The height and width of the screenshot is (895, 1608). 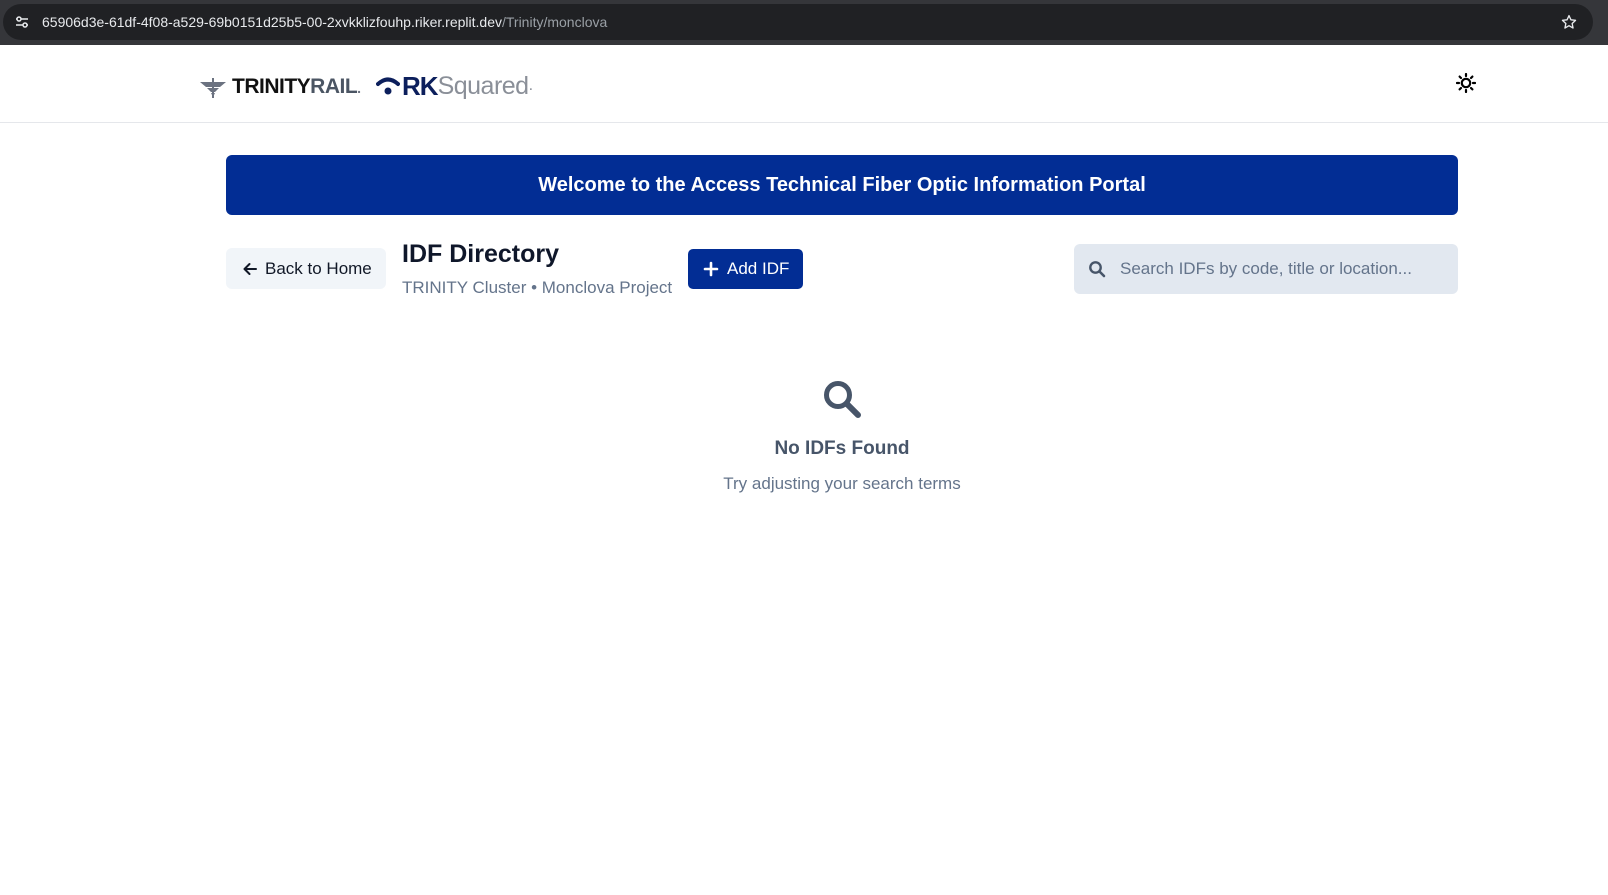 What do you see at coordinates (804, 84) in the screenshot?
I see `app-header: TRINITYRAIL. RK Squared .` at bounding box center [804, 84].